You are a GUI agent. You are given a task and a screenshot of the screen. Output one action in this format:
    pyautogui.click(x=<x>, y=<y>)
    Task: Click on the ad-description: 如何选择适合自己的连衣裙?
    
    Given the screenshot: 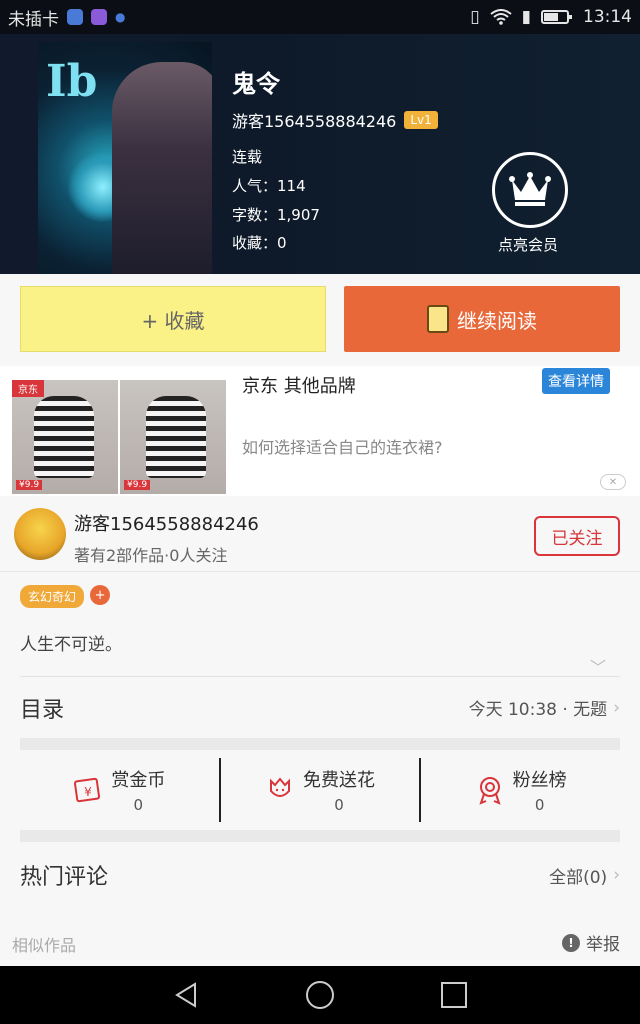 What is the action you would take?
    pyautogui.click(x=342, y=447)
    